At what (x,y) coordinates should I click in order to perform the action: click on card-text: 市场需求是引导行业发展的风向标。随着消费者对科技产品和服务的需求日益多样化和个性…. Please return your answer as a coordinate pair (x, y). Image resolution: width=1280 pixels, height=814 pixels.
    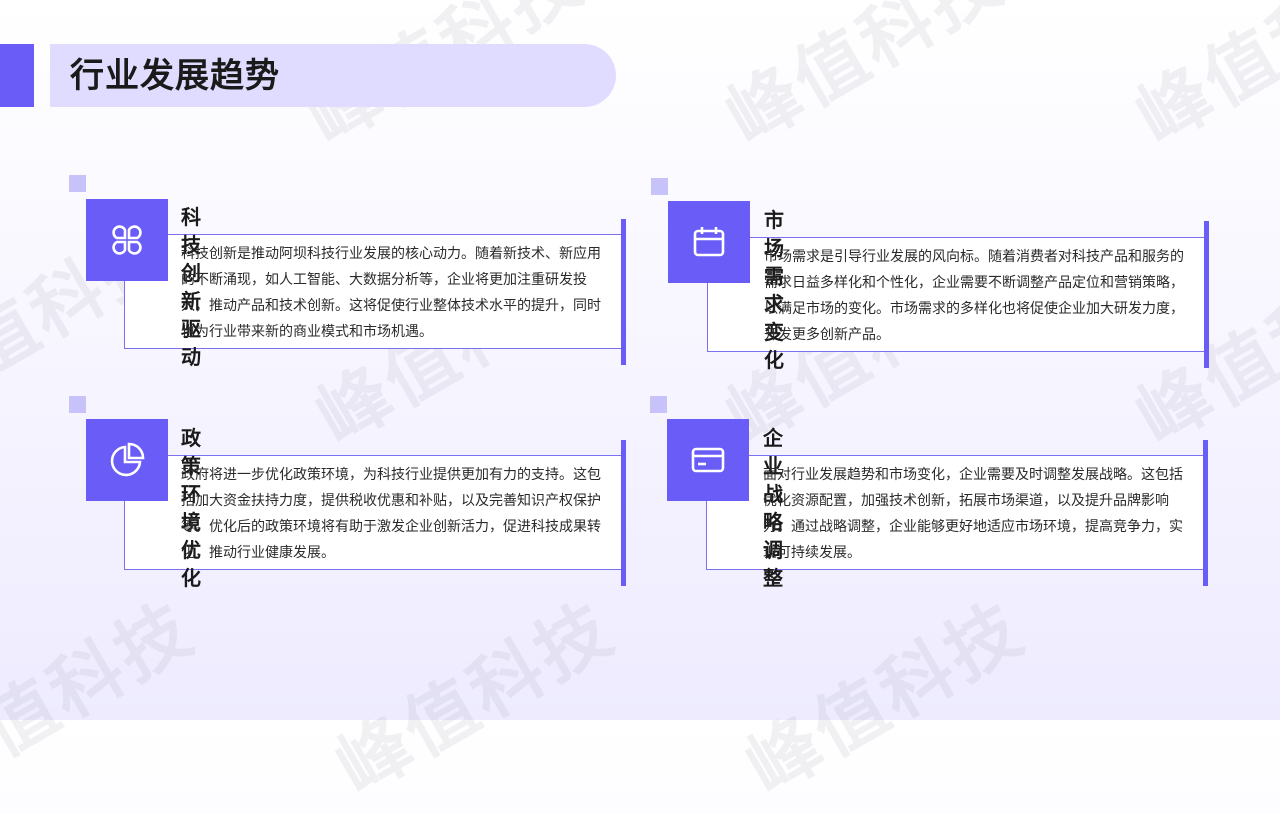
    Looking at the image, I should click on (974, 296).